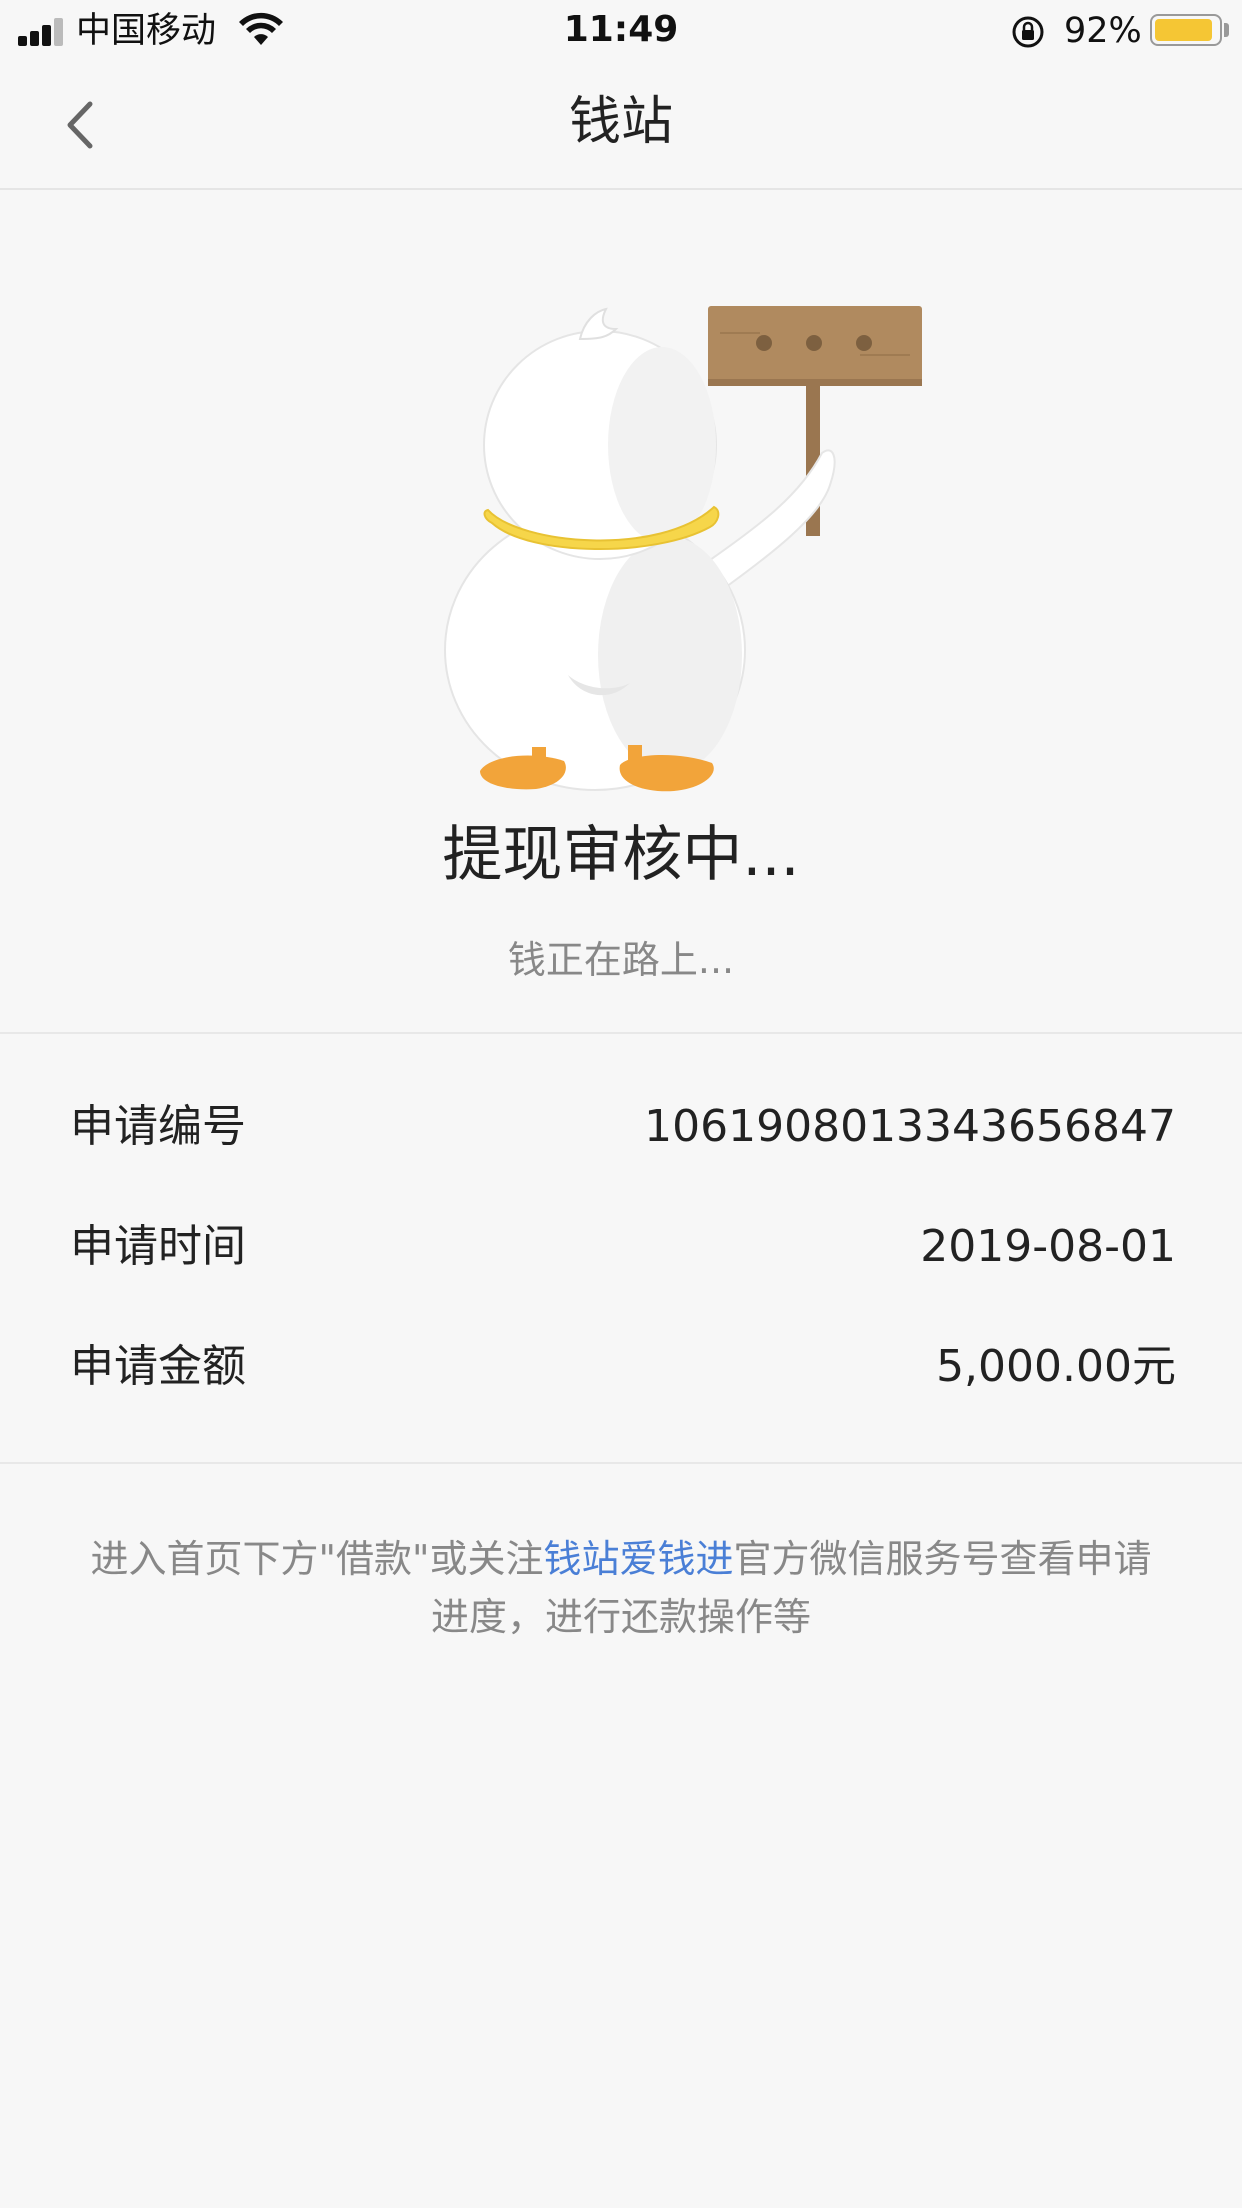 This screenshot has height=2208, width=1242. I want to click on battery-level-fill, so click(1184, 30).